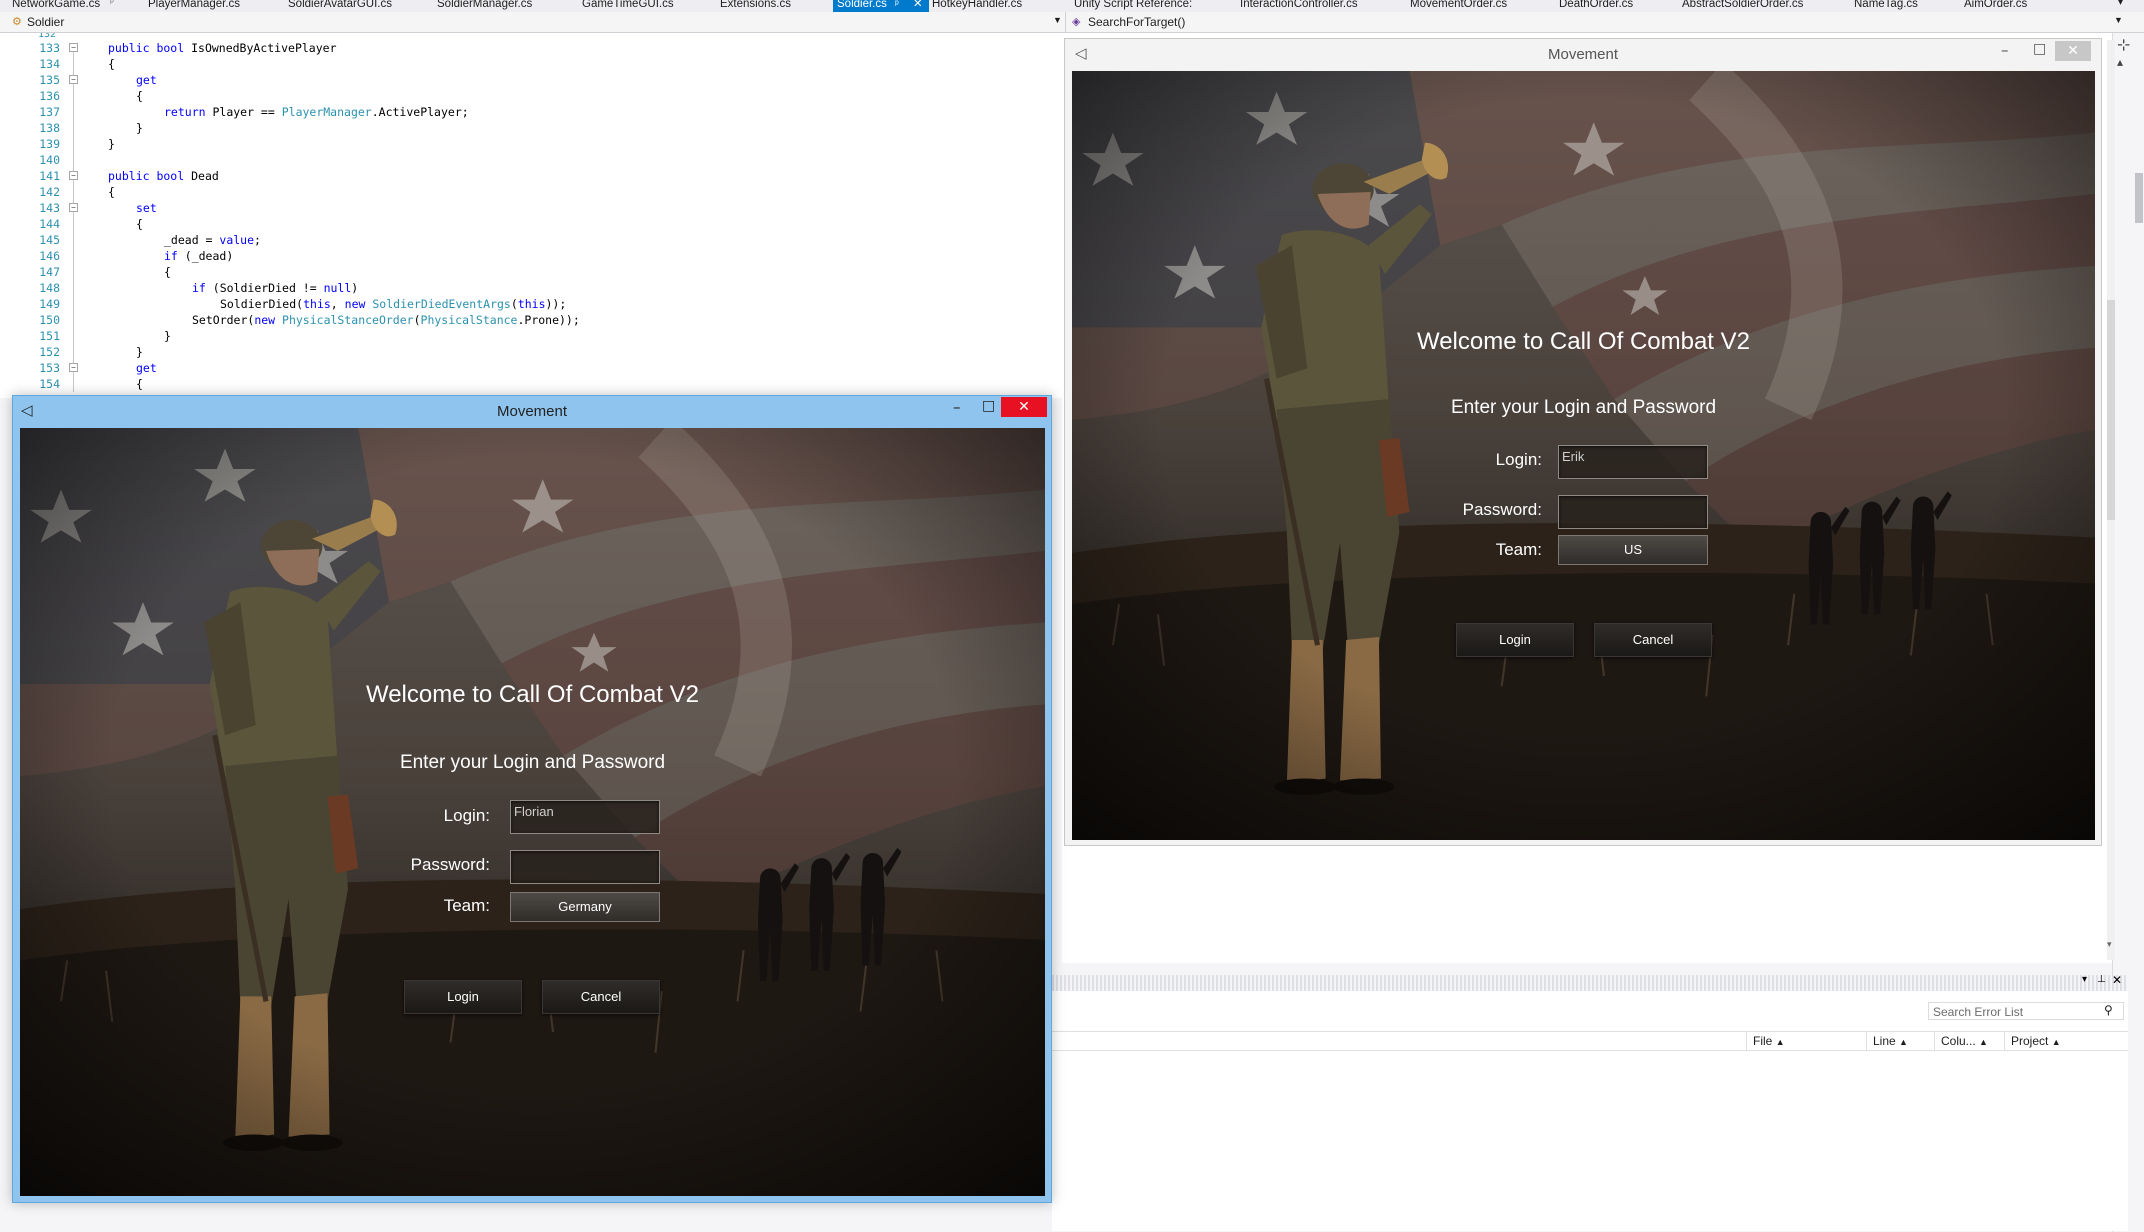 Image resolution: width=2144 pixels, height=1232 pixels. What do you see at coordinates (105, 272) in the screenshot?
I see `code-line: 147{` at bounding box center [105, 272].